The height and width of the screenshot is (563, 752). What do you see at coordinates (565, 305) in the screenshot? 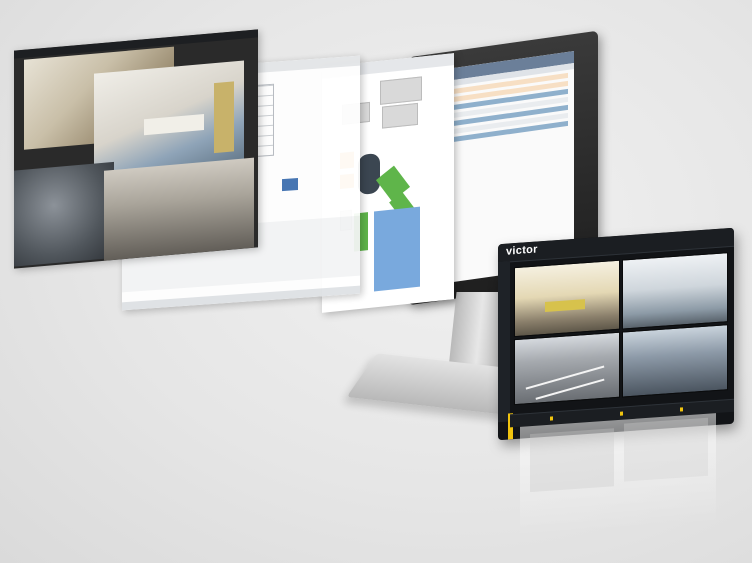
I see `lounge-sofa` at bounding box center [565, 305].